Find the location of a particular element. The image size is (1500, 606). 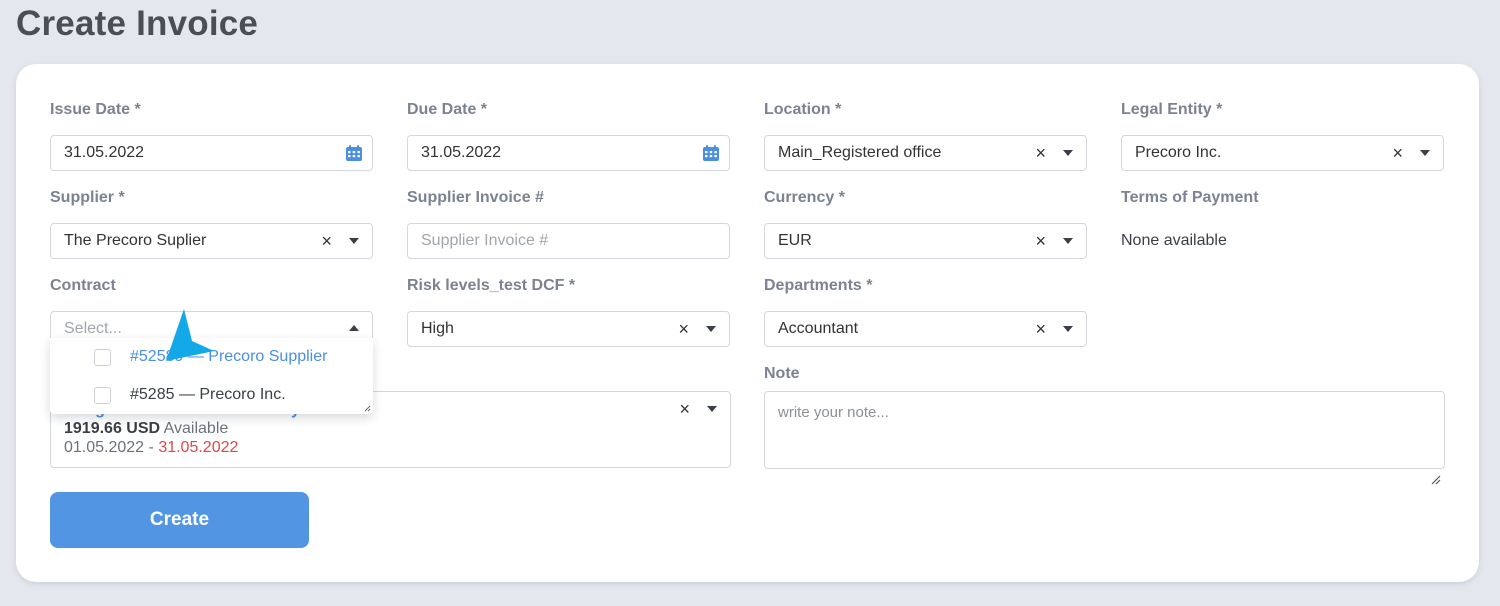

location-value: Main_Registered office is located at coordinates (860, 152).